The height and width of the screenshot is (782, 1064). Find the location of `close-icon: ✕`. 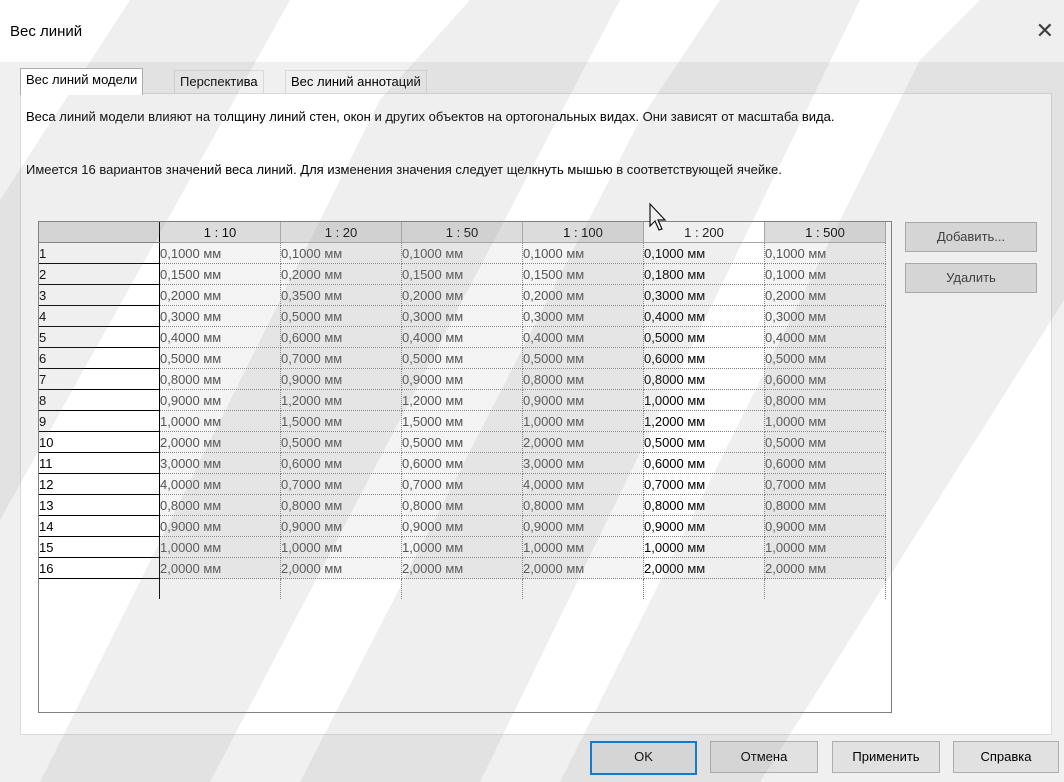

close-icon: ✕ is located at coordinates (1045, 31).